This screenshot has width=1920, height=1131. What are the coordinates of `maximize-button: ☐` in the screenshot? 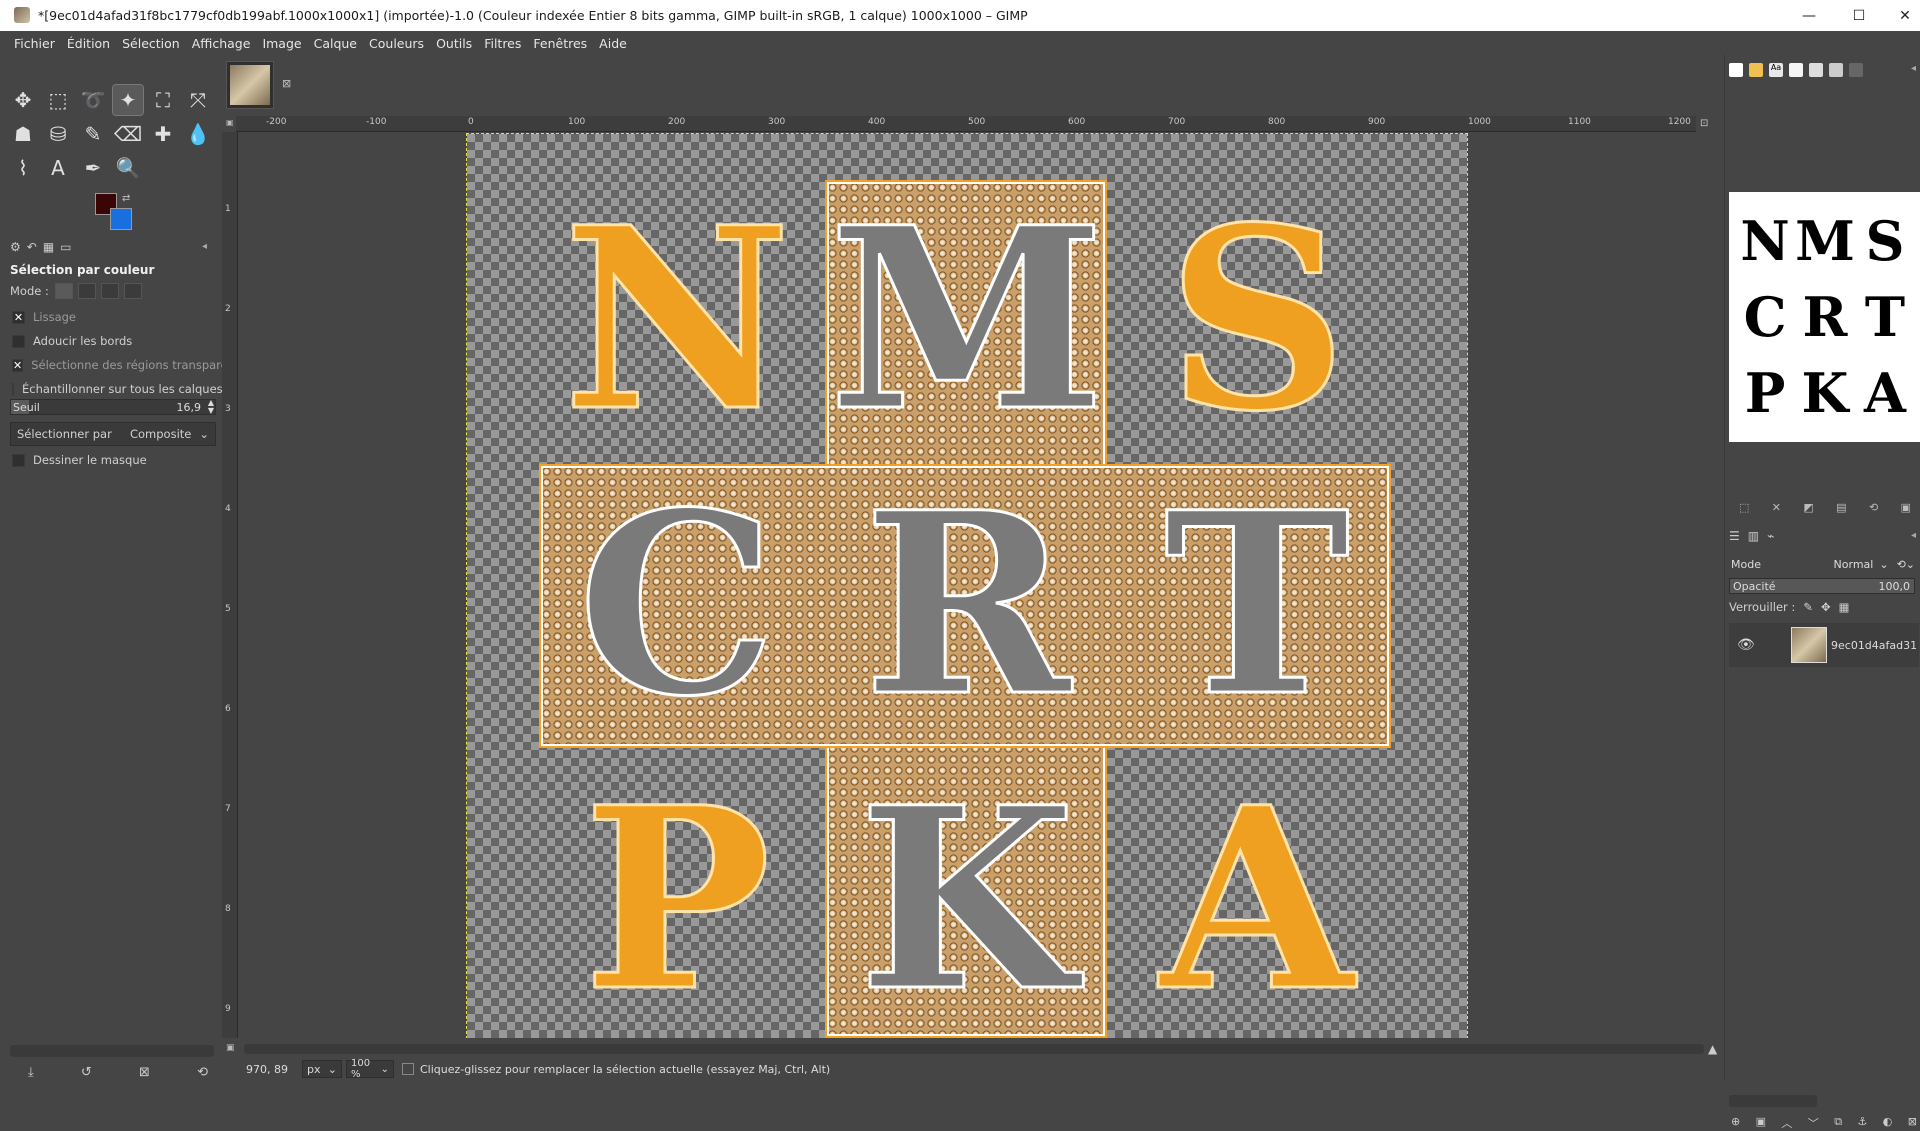 It's located at (1859, 15).